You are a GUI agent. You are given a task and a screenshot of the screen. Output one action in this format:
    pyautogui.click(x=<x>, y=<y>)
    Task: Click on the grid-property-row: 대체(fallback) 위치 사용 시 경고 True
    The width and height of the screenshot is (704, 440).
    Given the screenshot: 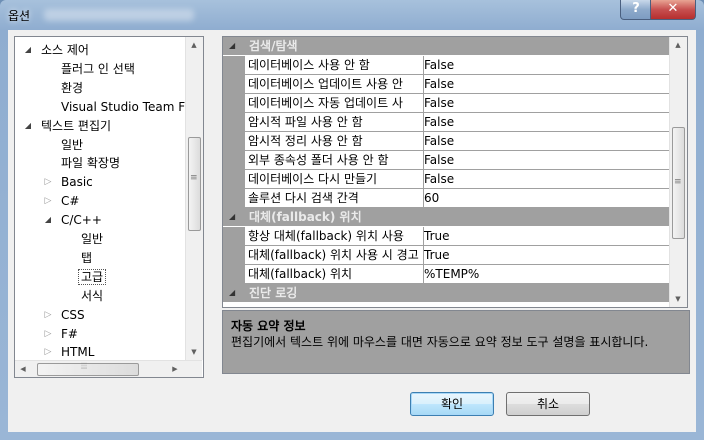 What is the action you would take?
    pyautogui.click(x=447, y=255)
    